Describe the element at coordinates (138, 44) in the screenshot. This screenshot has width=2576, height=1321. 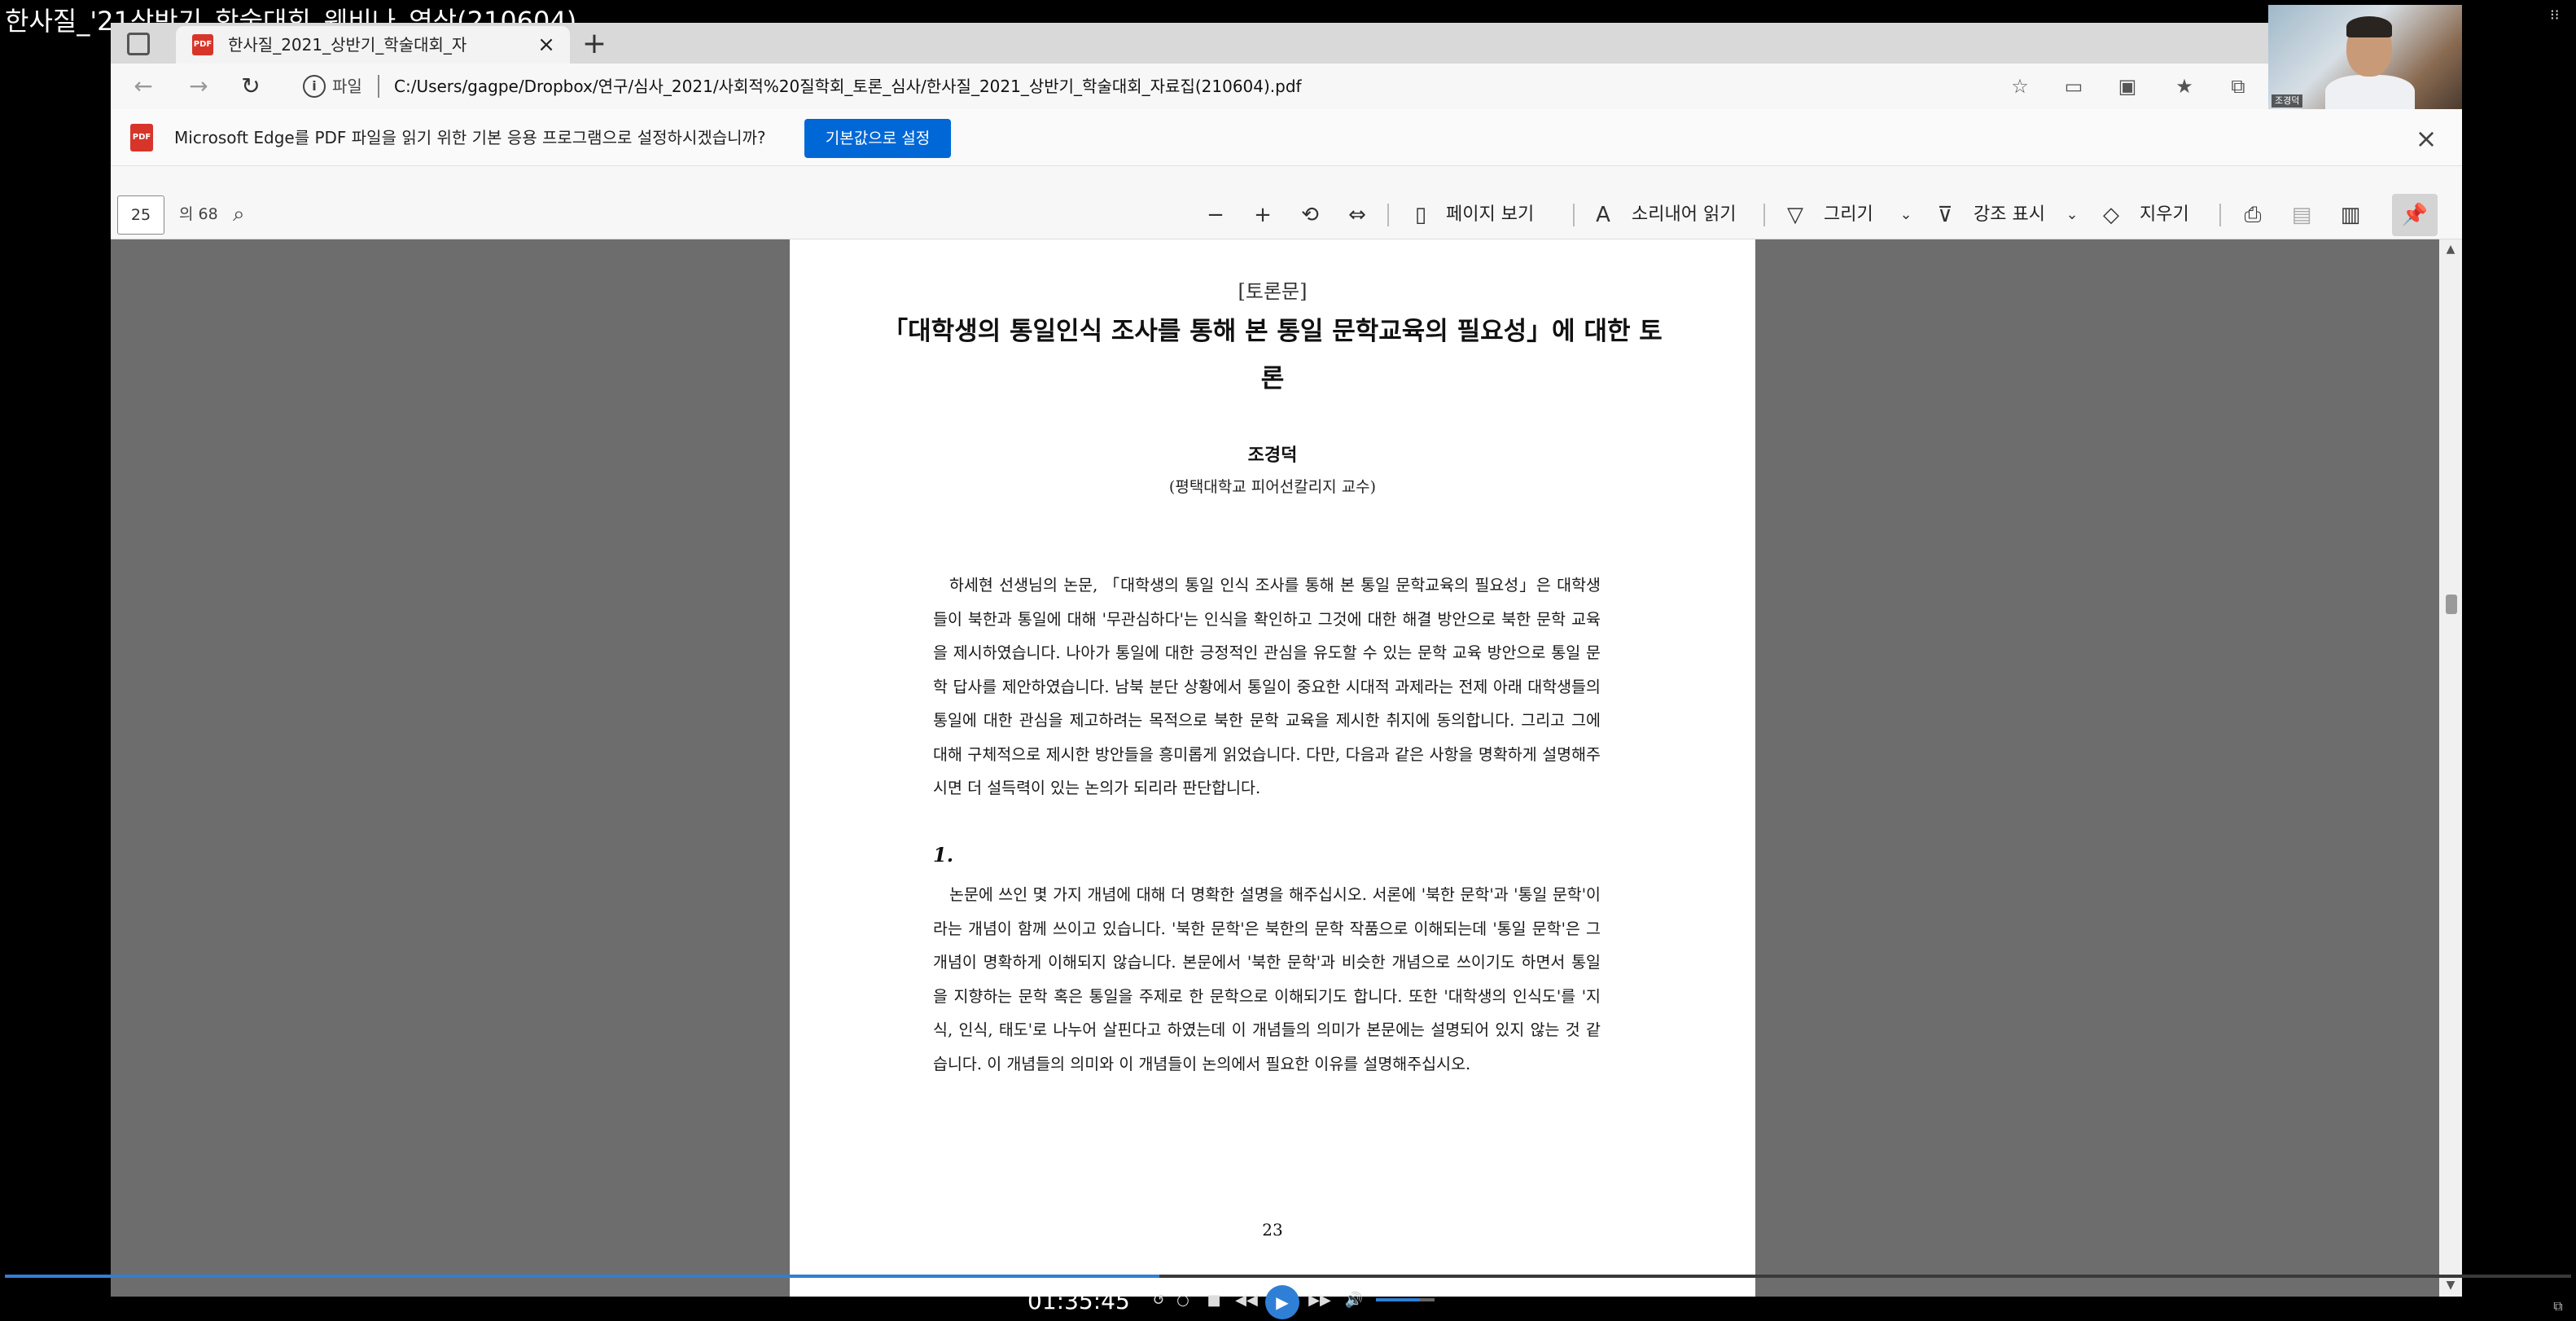
I see `tab-actions-icon` at that location.